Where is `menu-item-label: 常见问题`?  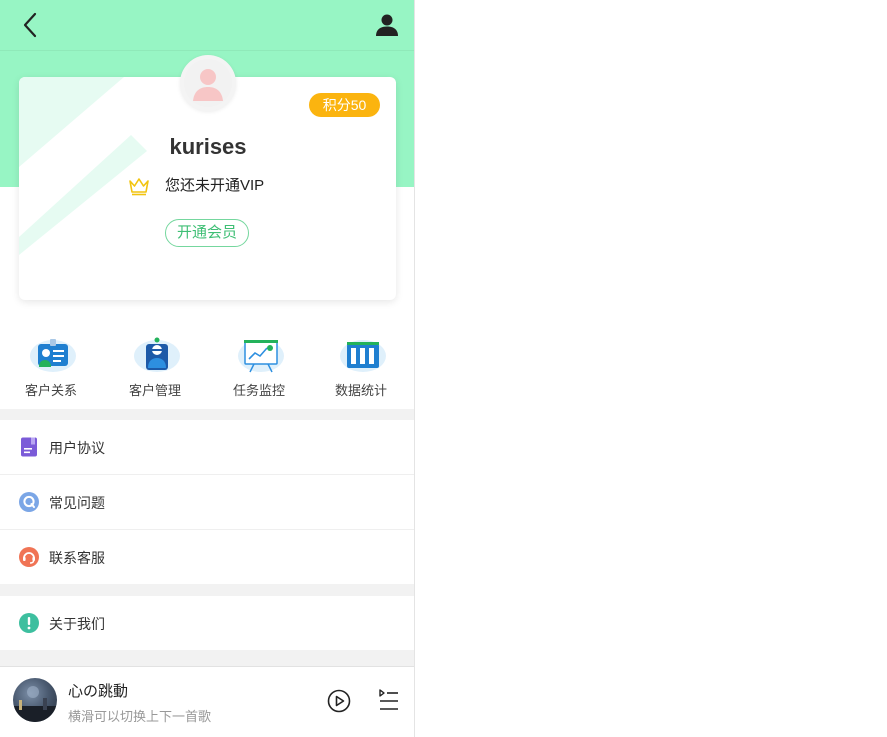
menu-item-label: 常见问题 is located at coordinates (77, 503).